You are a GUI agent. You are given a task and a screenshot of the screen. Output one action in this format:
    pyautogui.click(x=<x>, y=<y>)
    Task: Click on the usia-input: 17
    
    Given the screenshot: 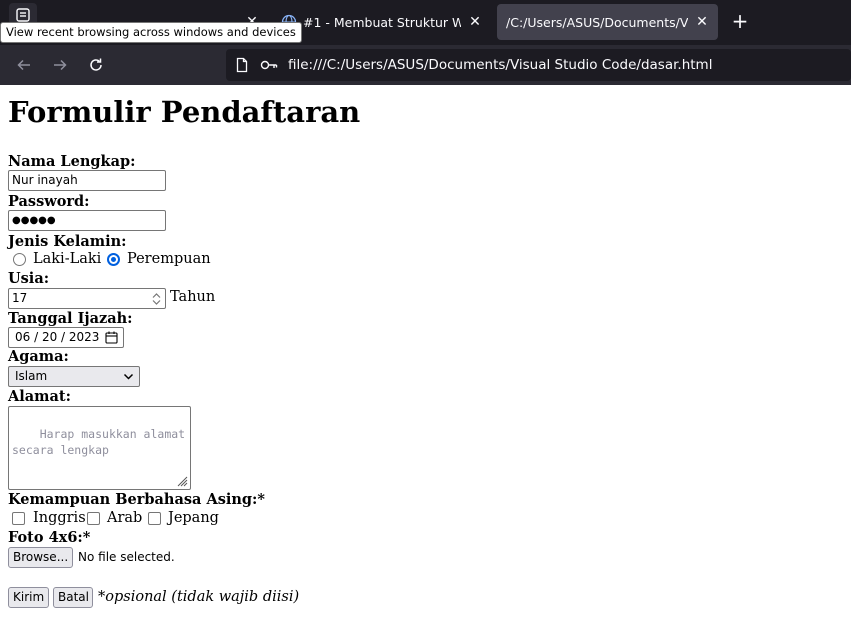 What is the action you would take?
    pyautogui.click(x=87, y=298)
    